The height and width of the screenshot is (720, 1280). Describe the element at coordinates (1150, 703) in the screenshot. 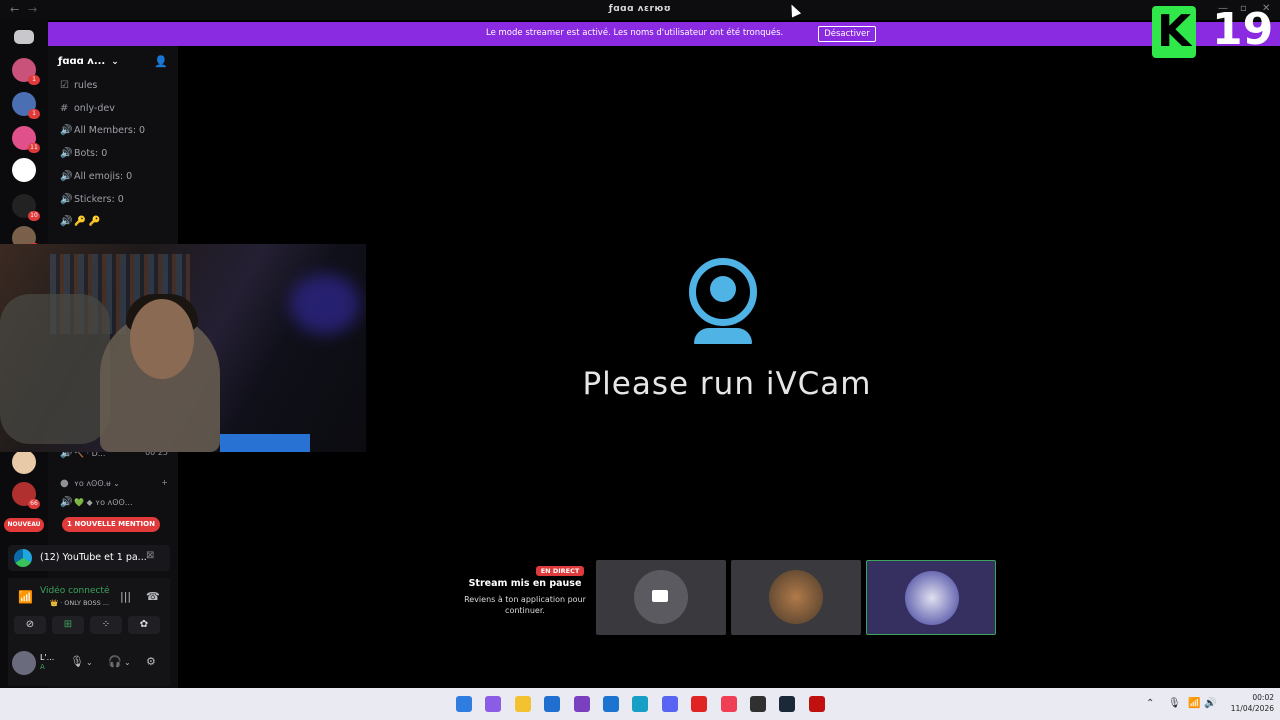

I see `tray-chevron-icon: ⌃` at that location.